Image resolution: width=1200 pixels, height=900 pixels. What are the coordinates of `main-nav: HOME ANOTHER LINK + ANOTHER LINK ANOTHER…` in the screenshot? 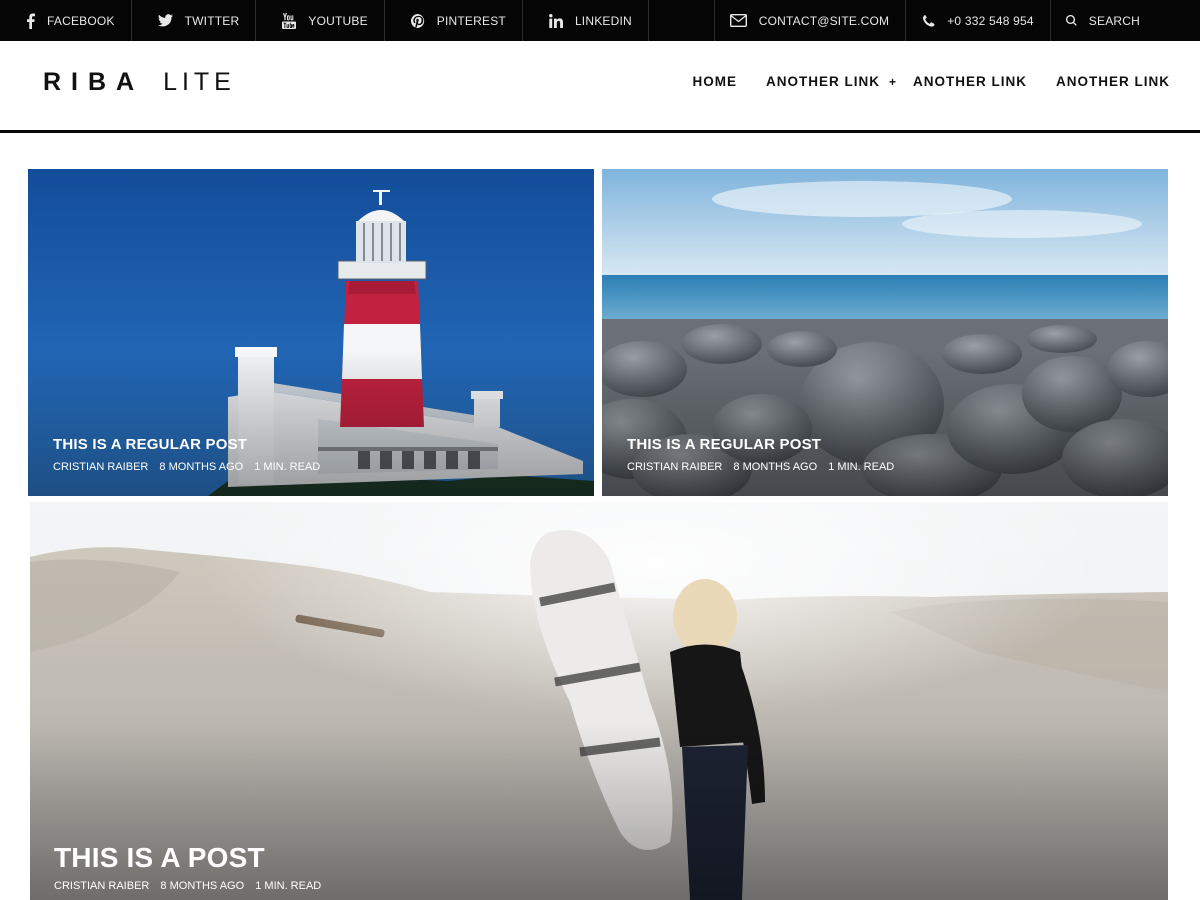 It's located at (916, 81).